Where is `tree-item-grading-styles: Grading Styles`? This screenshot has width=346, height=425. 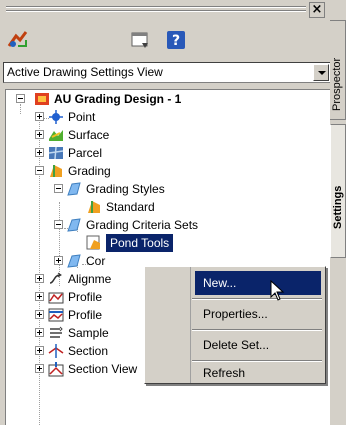
tree-item-grading-styles: Grading Styles is located at coordinates (156, 189).